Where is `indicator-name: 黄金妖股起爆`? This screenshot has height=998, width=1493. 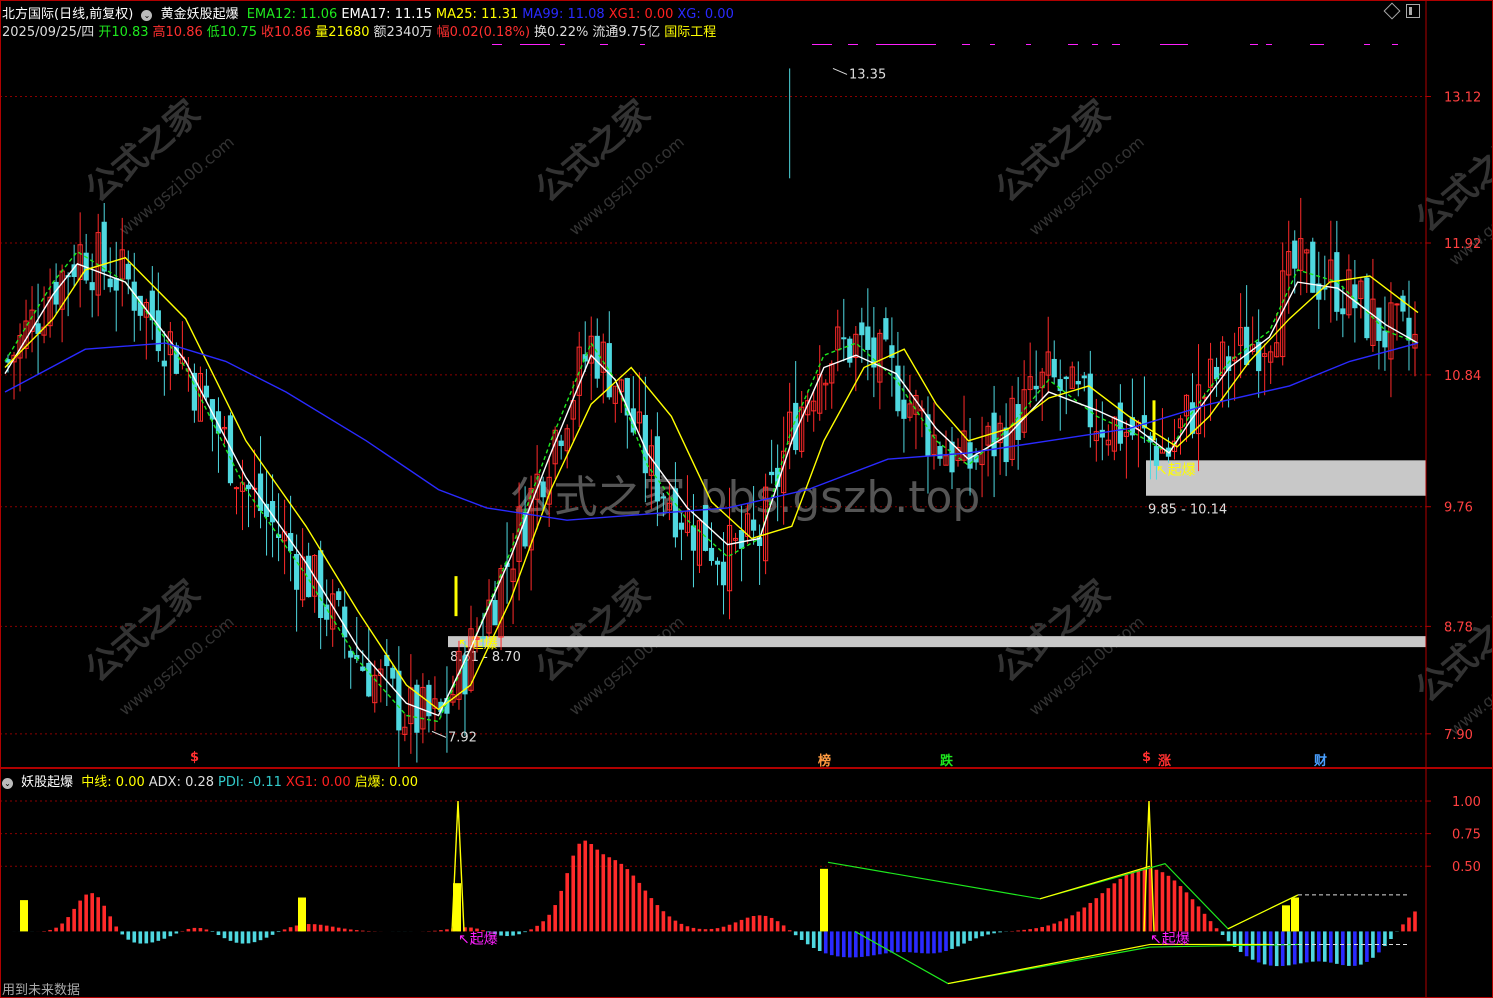
indicator-name: 黄金妖股起爆 is located at coordinates (200, 14).